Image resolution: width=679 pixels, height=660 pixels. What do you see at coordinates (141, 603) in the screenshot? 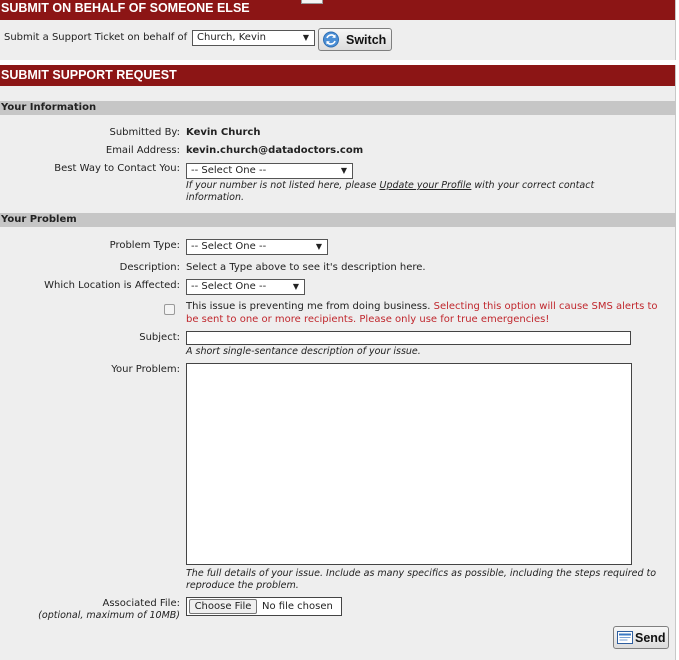
I see `file-label: Associated File:` at bounding box center [141, 603].